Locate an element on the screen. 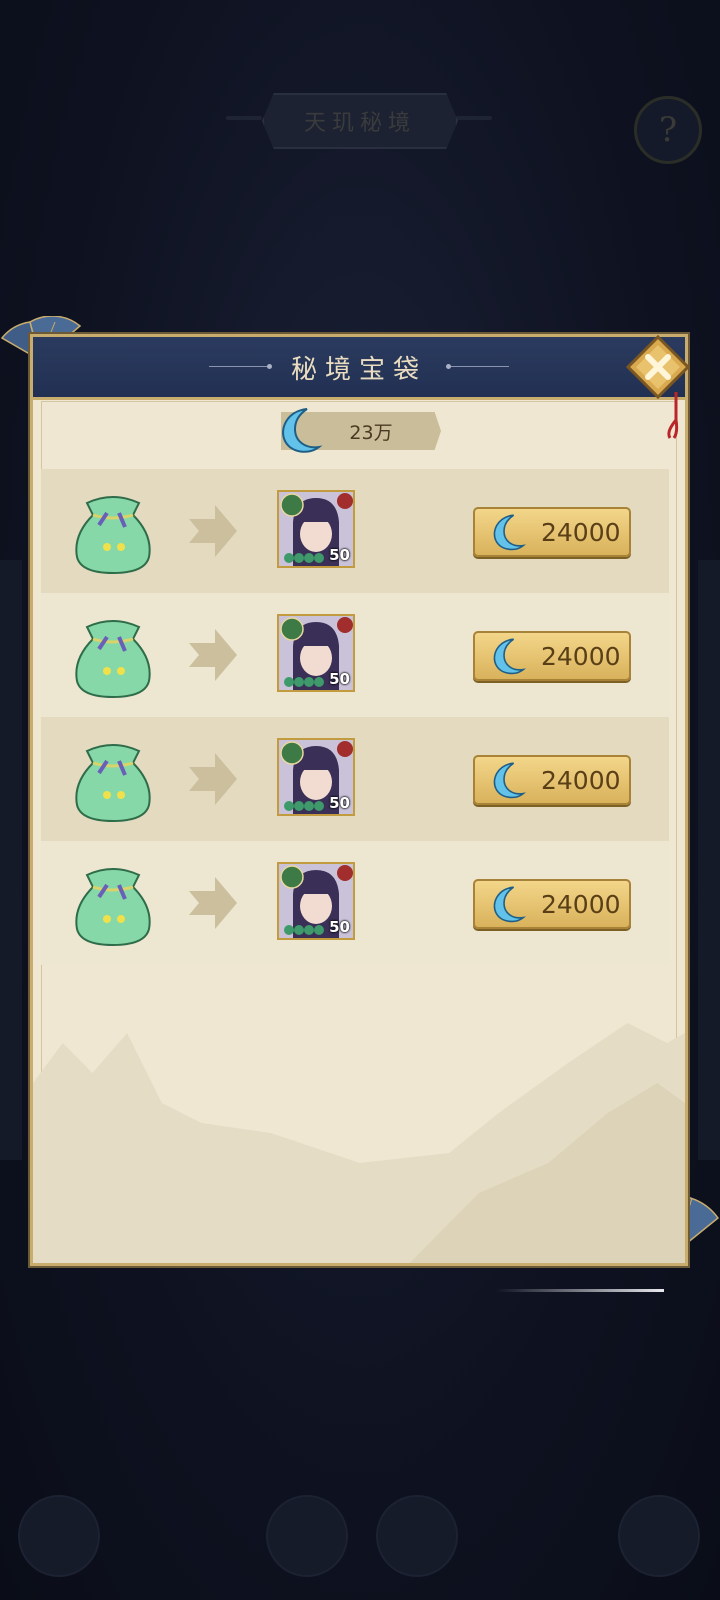 Image resolution: width=720 pixels, height=1600 pixels. scene-title: 天玑秘境 is located at coordinates (360, 121).